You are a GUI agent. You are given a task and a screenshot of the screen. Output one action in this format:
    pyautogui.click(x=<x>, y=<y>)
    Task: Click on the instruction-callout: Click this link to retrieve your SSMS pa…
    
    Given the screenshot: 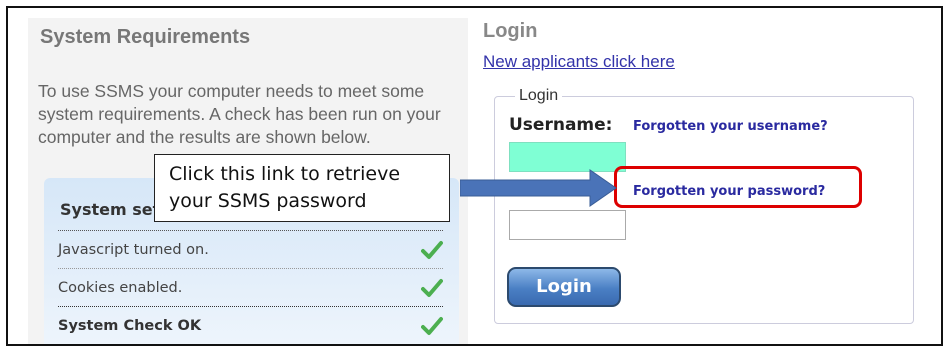 What is the action you would take?
    pyautogui.click(x=302, y=188)
    